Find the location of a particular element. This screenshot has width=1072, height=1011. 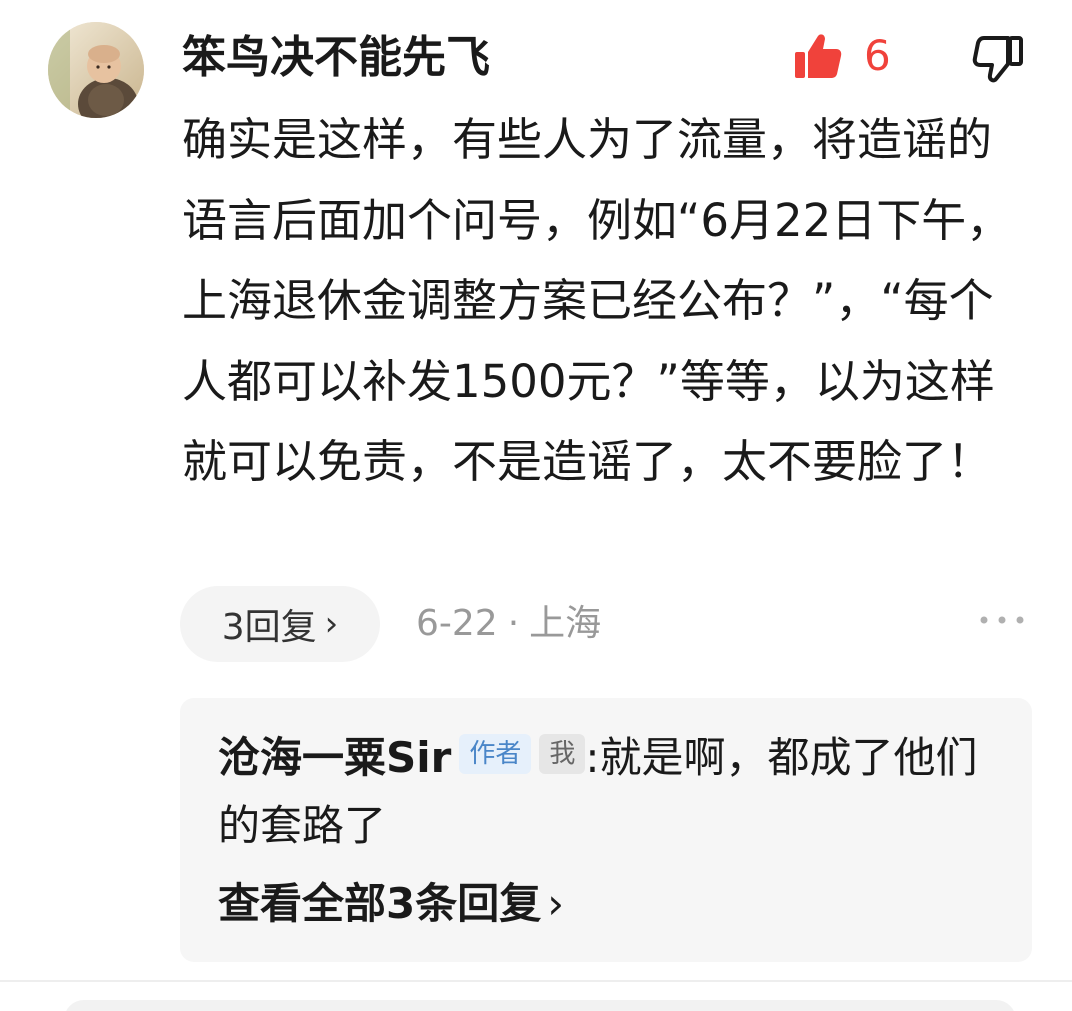

more-dots-icon is located at coordinates (1002, 620).